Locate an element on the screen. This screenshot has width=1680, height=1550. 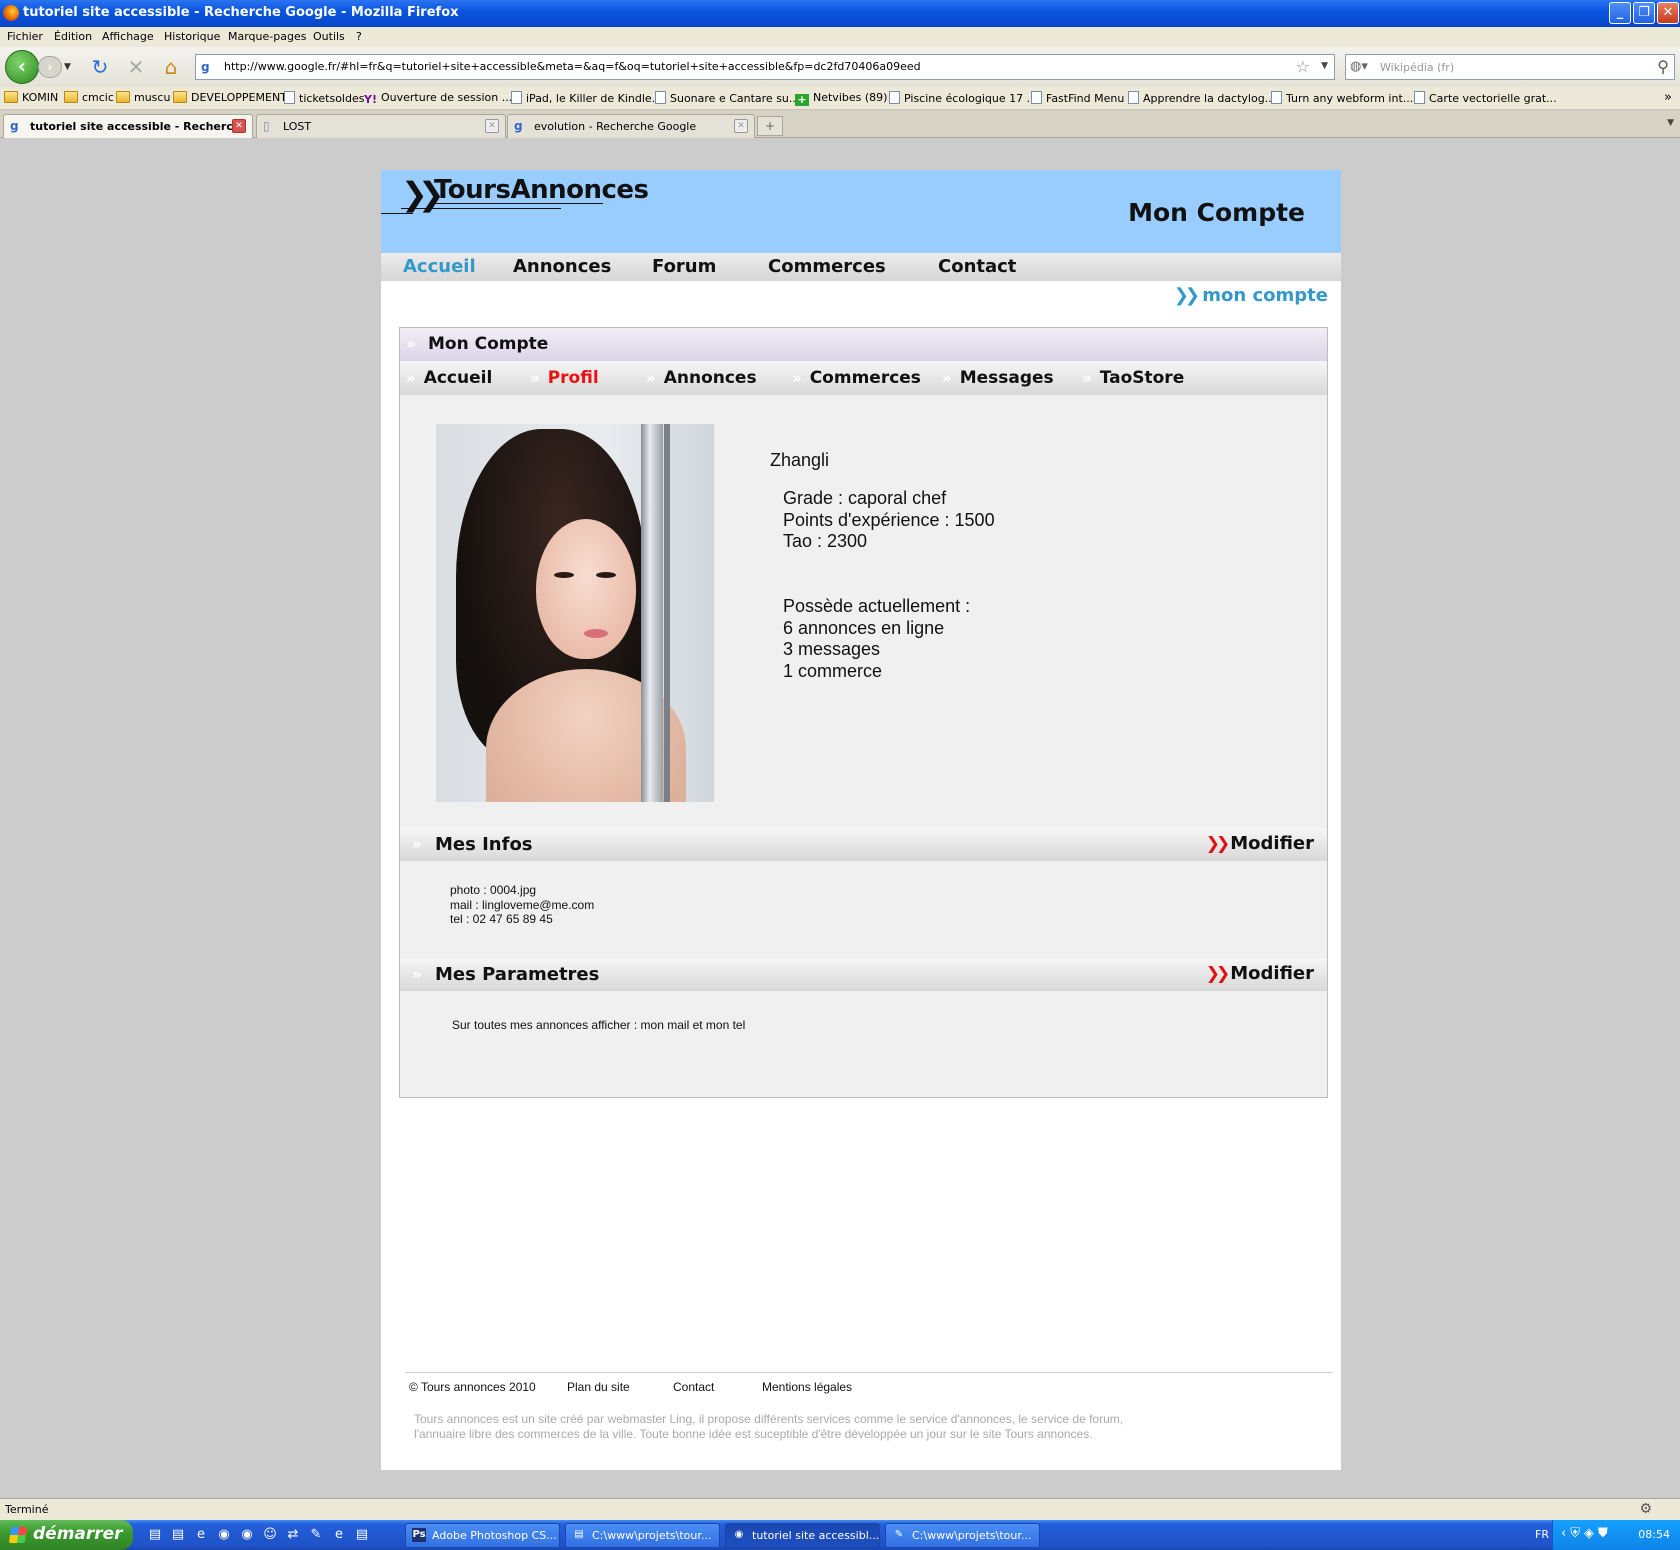
minimize-button: _ is located at coordinates (1620, 13).